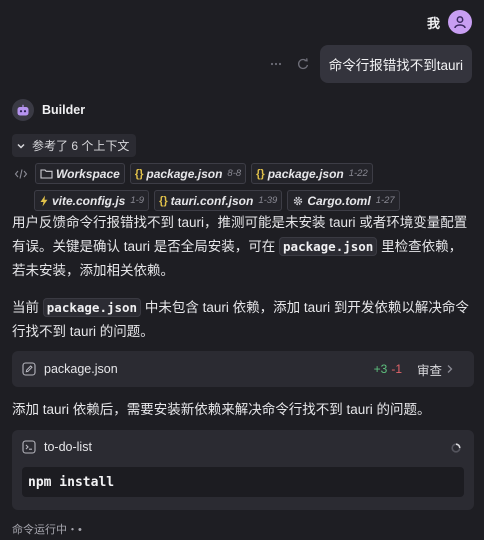 This screenshot has height=540, width=484. I want to click on context-chip-package-json-2: {} package.json 1-22, so click(312, 173).